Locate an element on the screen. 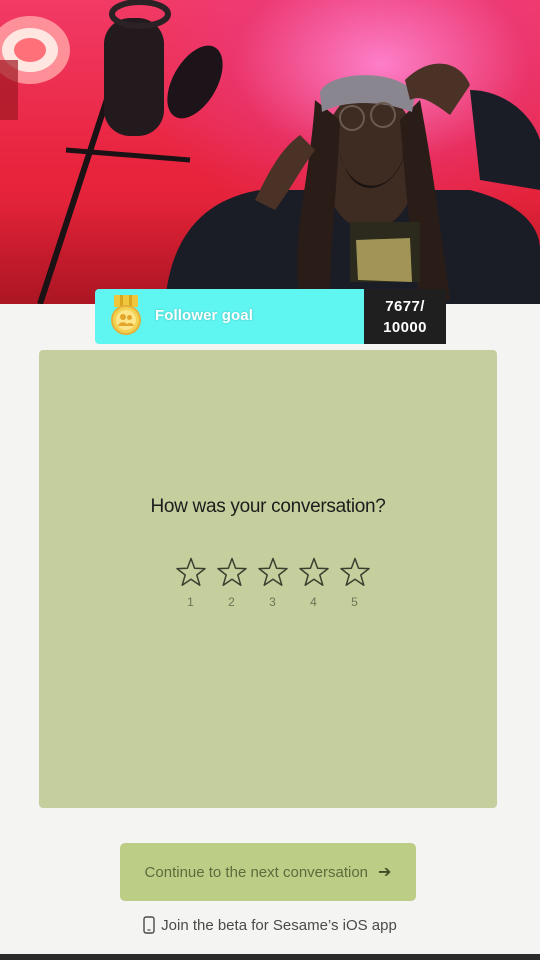  follower-goal-current: 7677/ is located at coordinates (405, 306).